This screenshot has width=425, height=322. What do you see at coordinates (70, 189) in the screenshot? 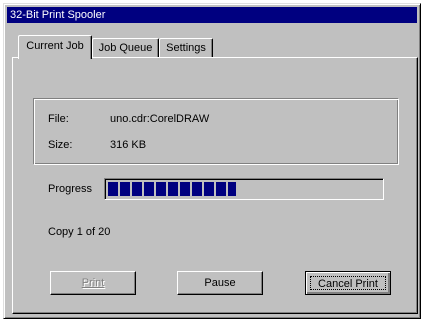
I see `progress-label: Progress` at bounding box center [70, 189].